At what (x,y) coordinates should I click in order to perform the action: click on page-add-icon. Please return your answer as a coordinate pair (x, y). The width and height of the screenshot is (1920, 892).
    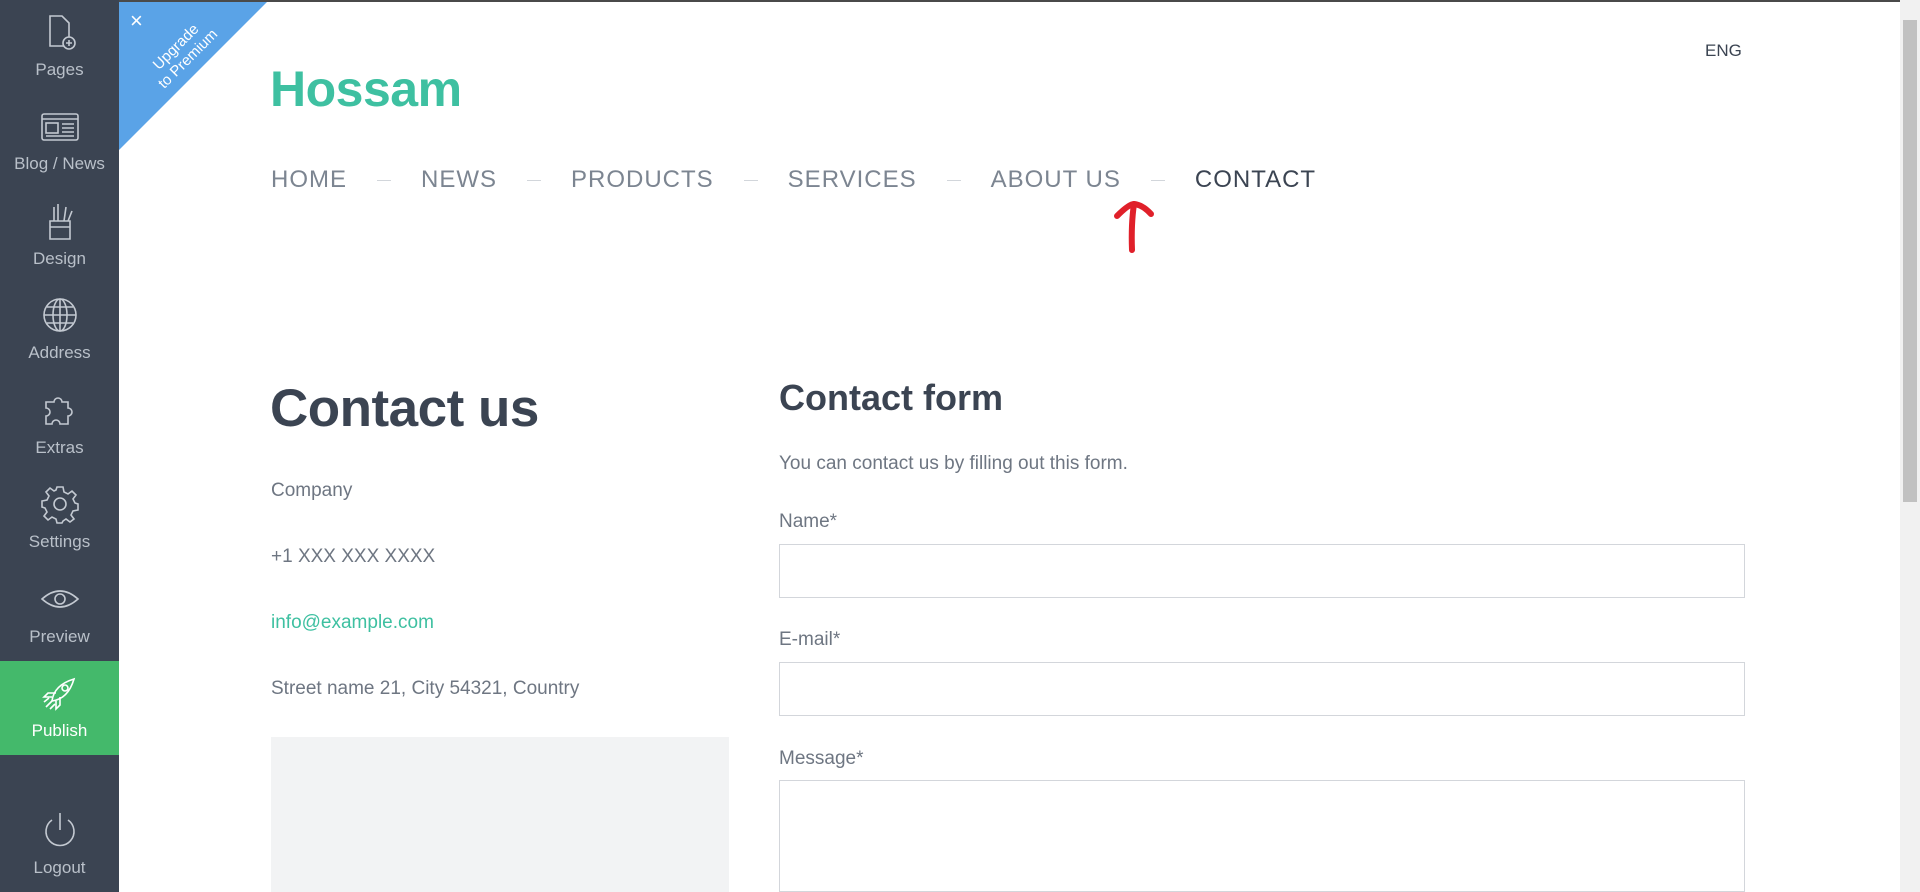
    Looking at the image, I should click on (62, 32).